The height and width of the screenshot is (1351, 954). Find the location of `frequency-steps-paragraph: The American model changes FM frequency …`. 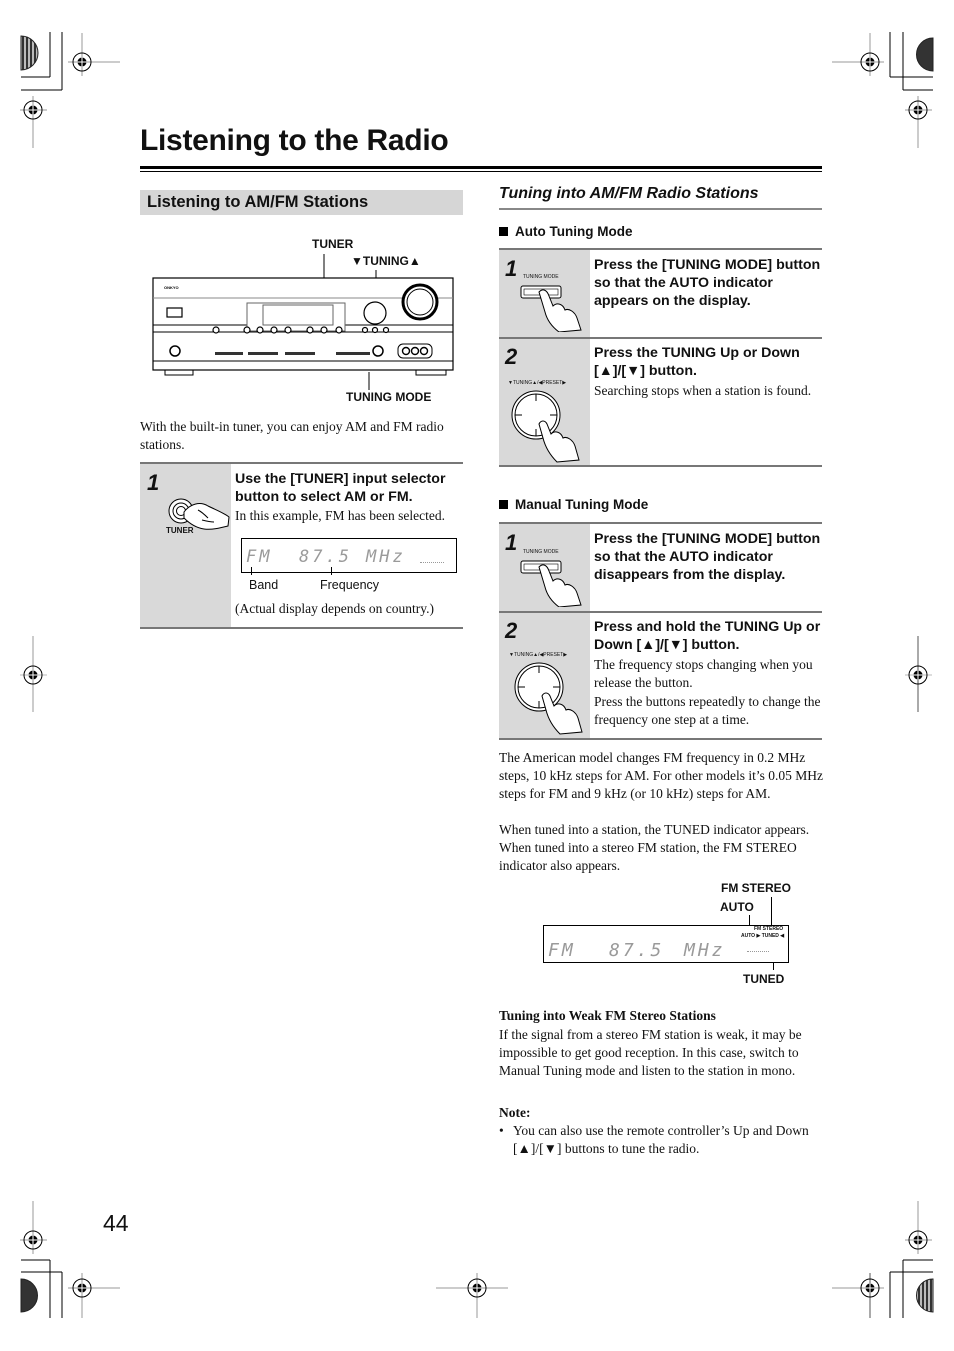

frequency-steps-paragraph: The American model changes FM frequency … is located at coordinates (661, 775).